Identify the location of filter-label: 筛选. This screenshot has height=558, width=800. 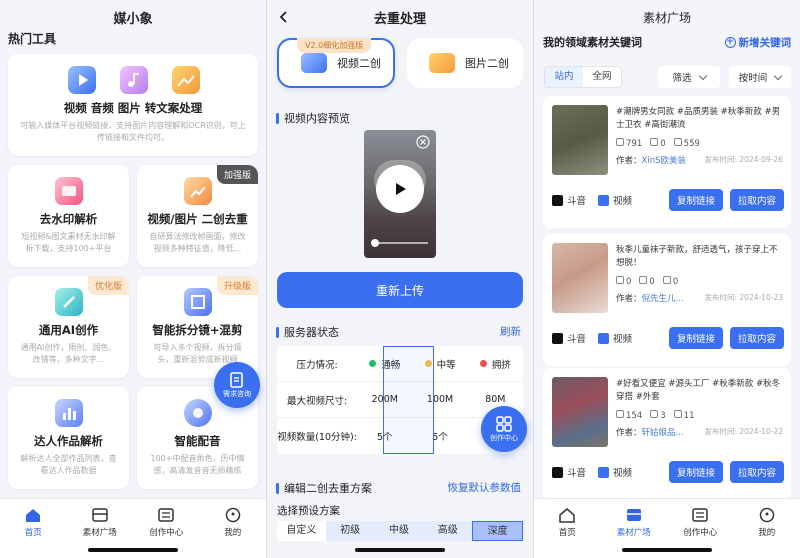
(682, 78).